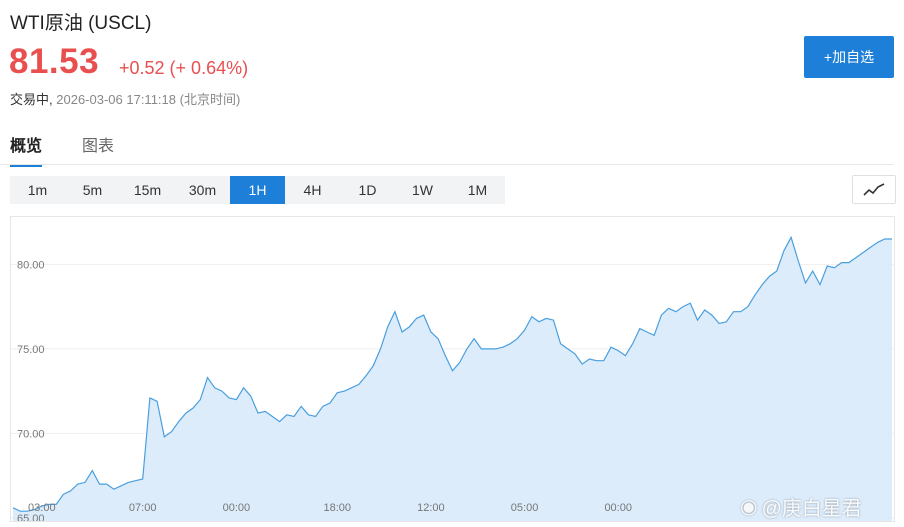 The height and width of the screenshot is (527, 904). Describe the element at coordinates (749, 507) in the screenshot. I see `weibo-icon: ◉` at that location.